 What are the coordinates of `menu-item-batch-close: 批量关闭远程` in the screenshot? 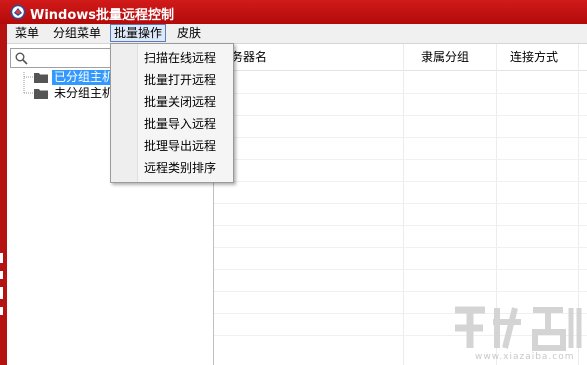 It's located at (180, 102).